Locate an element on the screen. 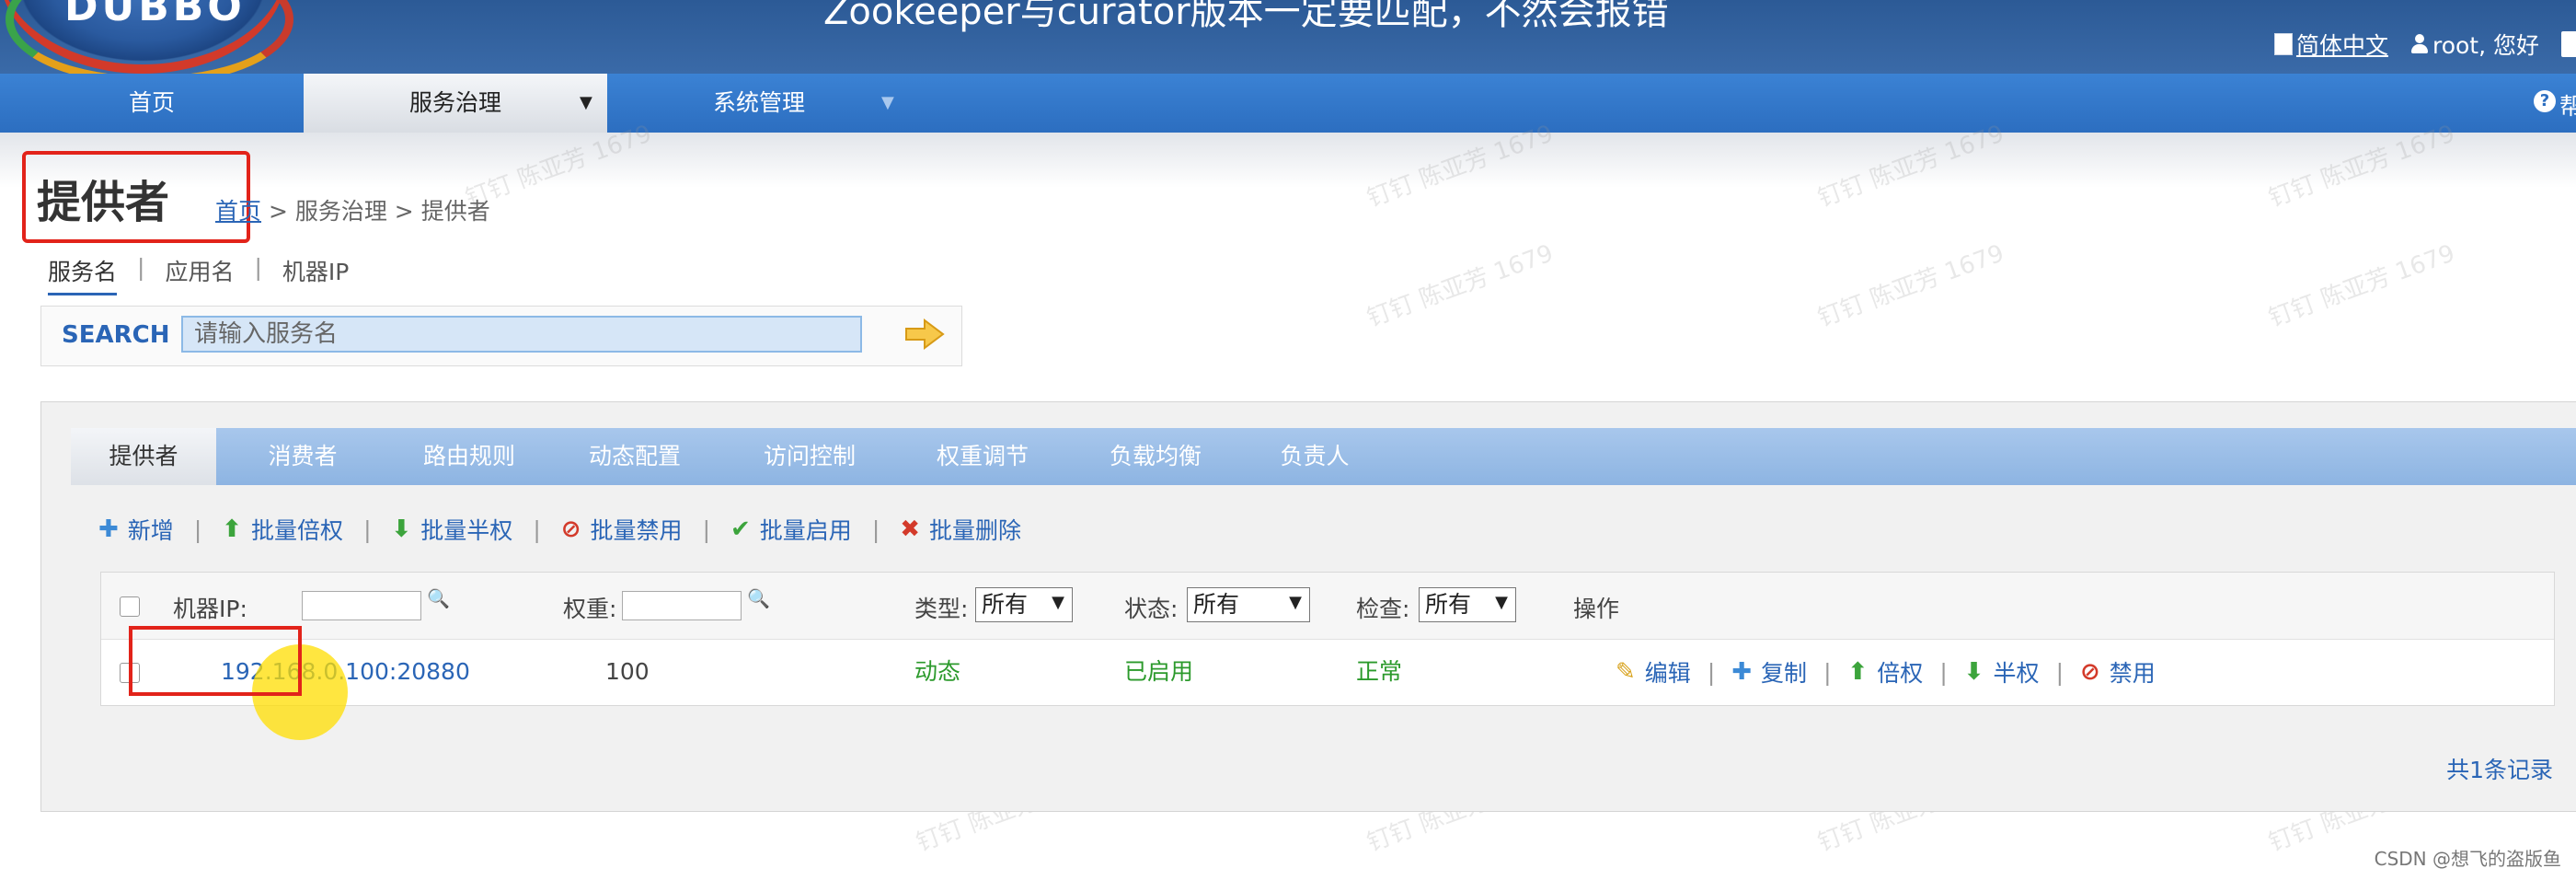 The width and height of the screenshot is (2576, 880). disable-button: ⊘ 禁用 is located at coordinates (2118, 672).